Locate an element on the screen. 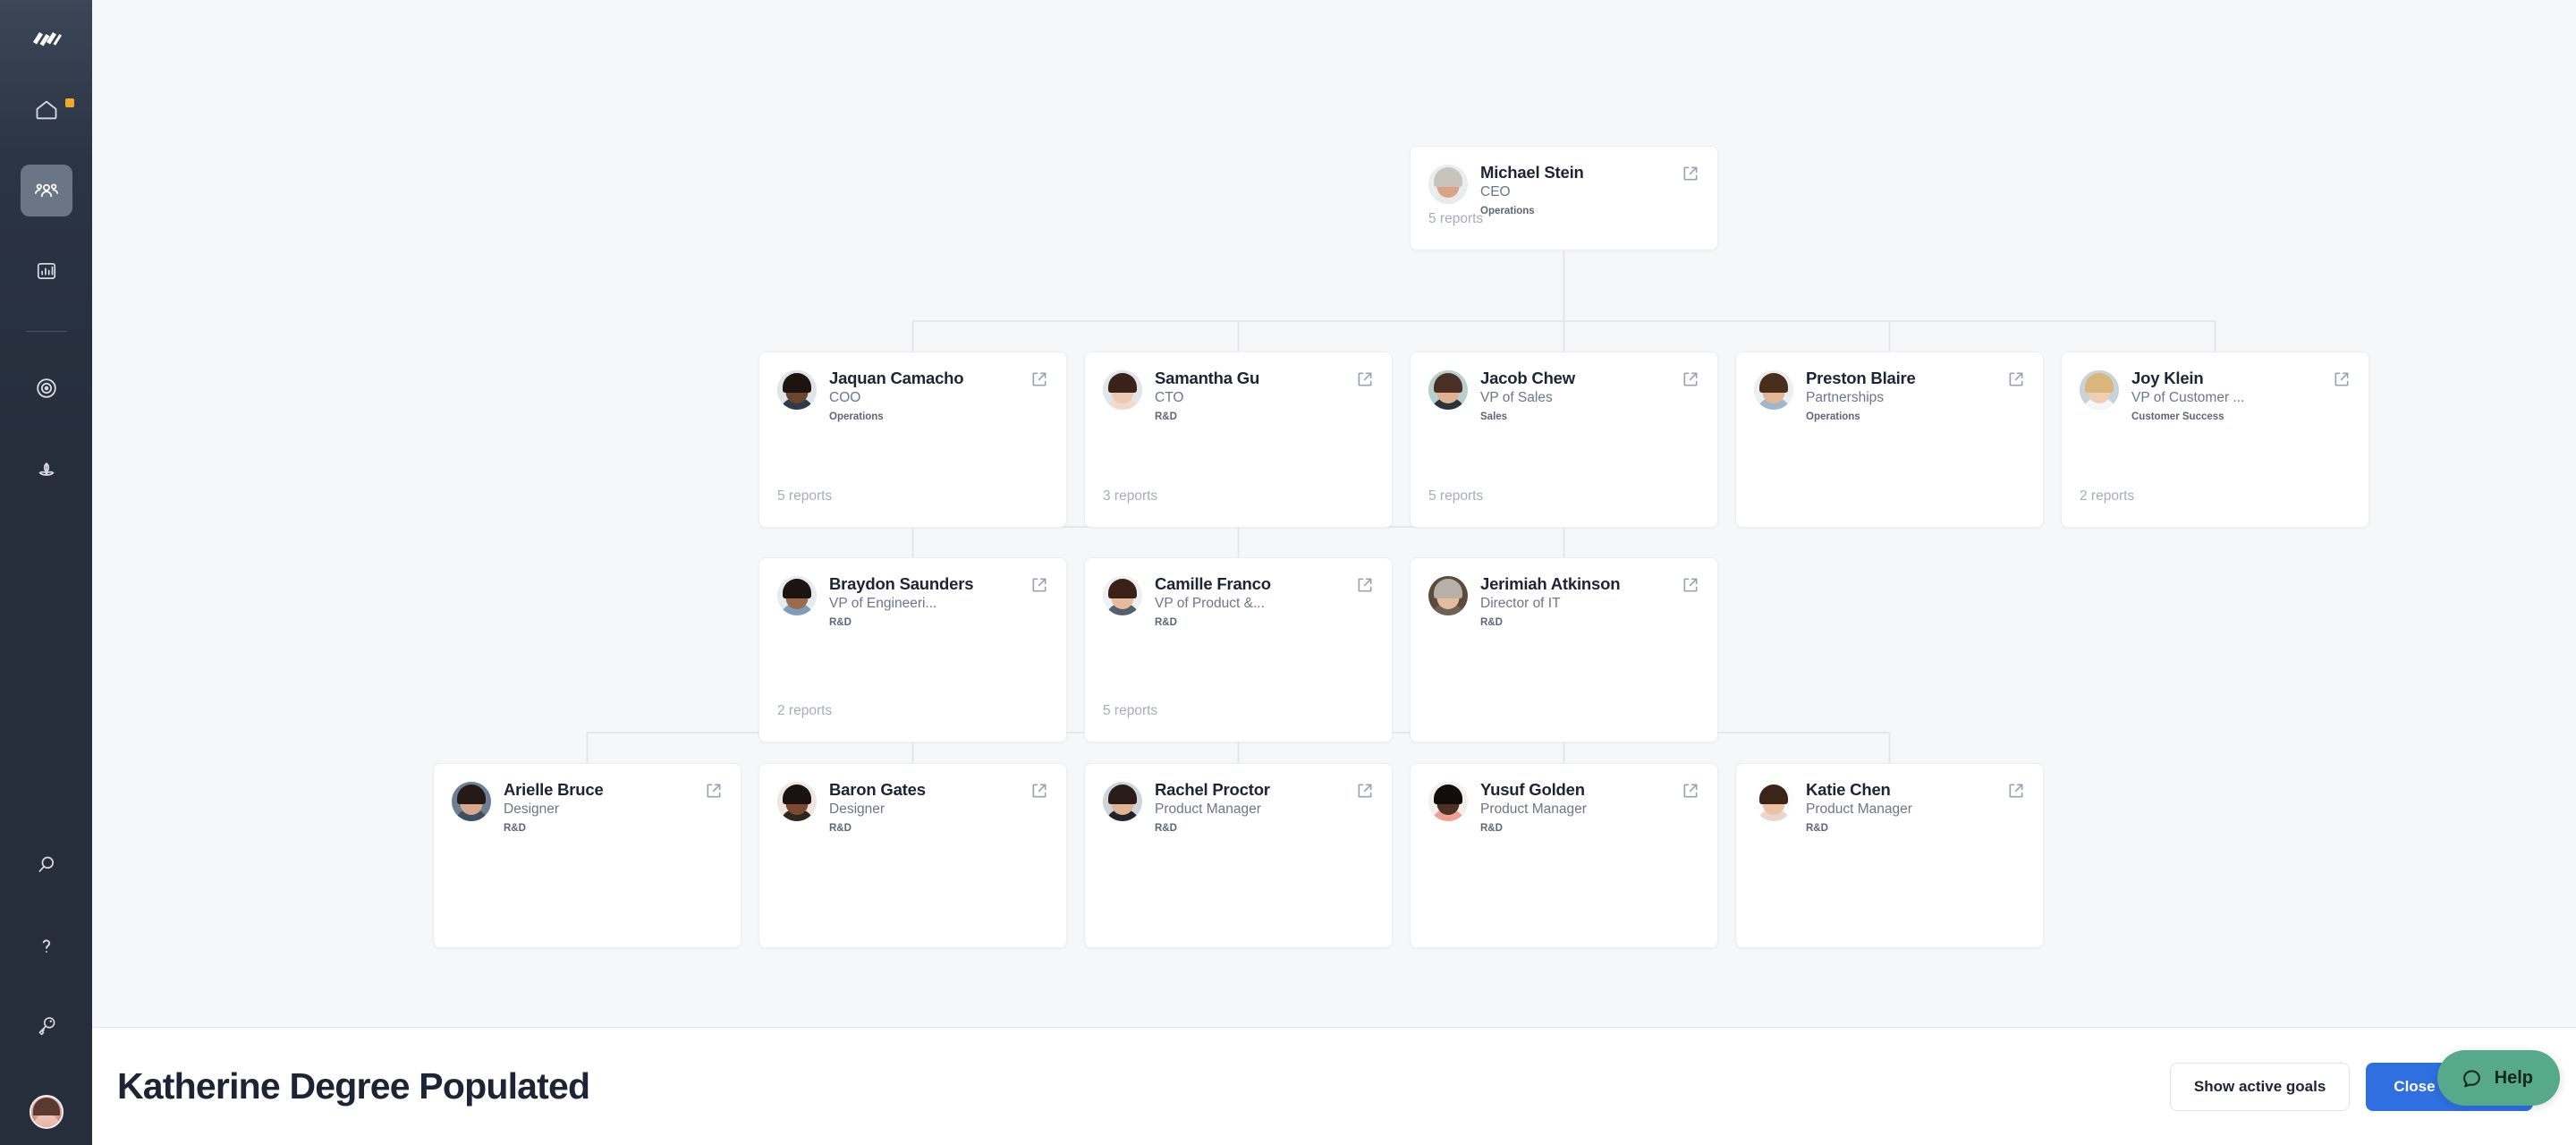  org-node-header: Preston Blaire Partnerships Operations is located at coordinates (1889, 396).